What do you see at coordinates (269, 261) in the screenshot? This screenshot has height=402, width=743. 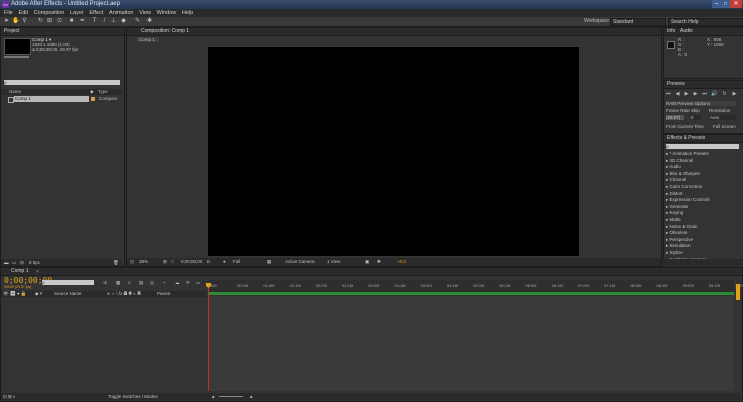 I see `transparency-grid-icon: ▦` at bounding box center [269, 261].